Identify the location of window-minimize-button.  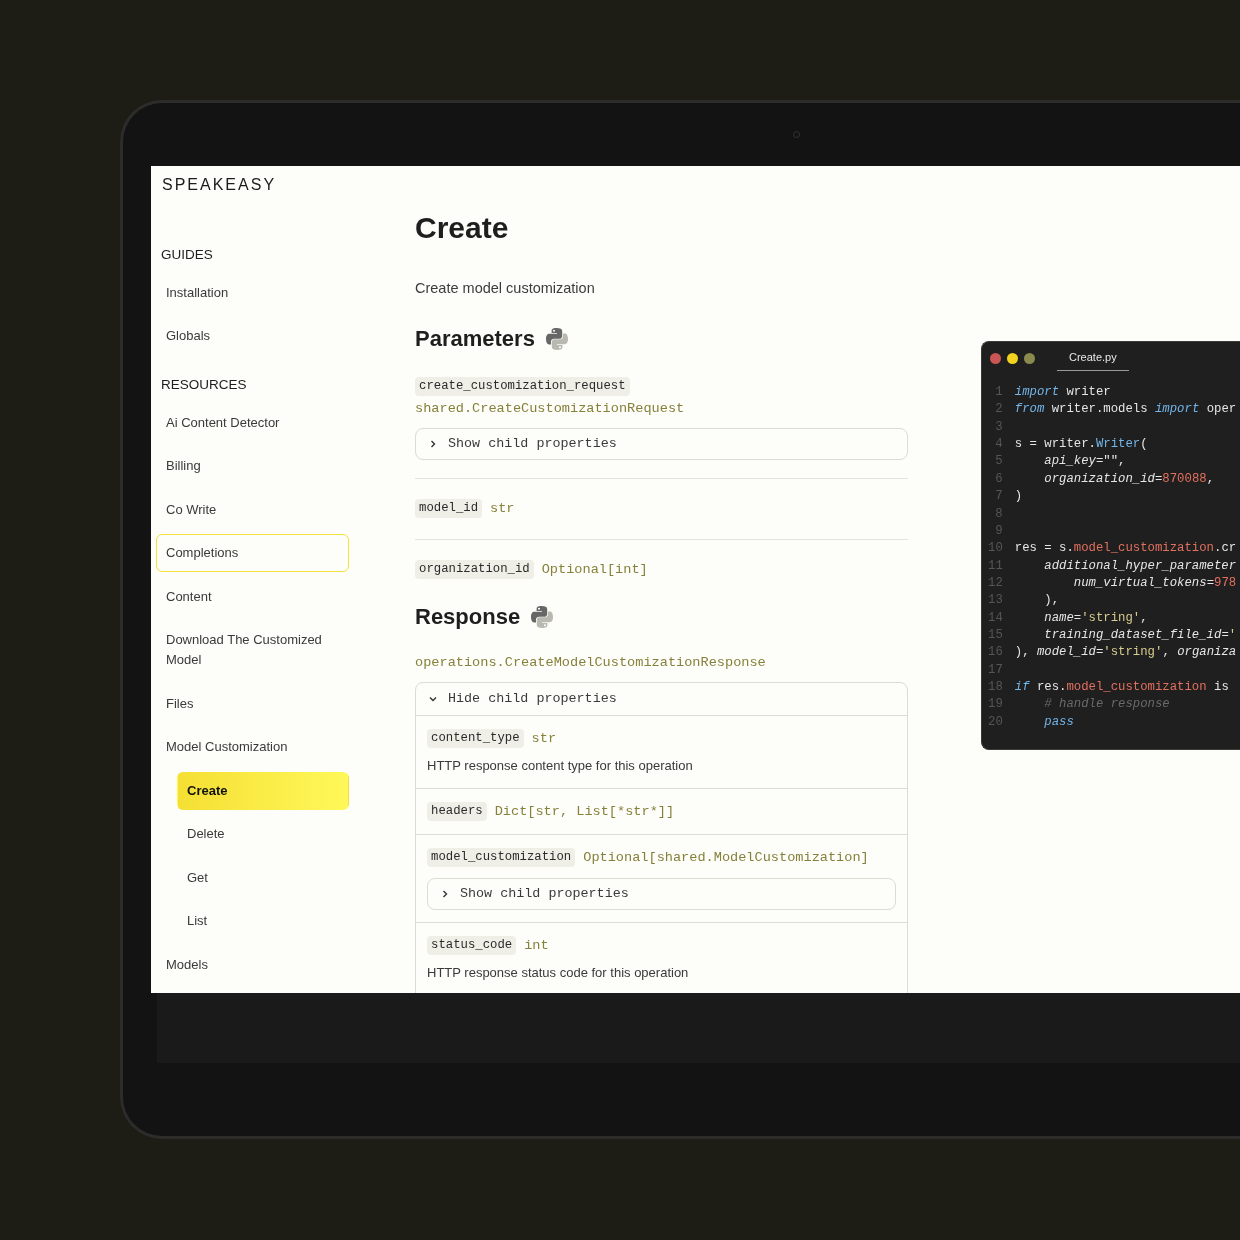
(1012, 358).